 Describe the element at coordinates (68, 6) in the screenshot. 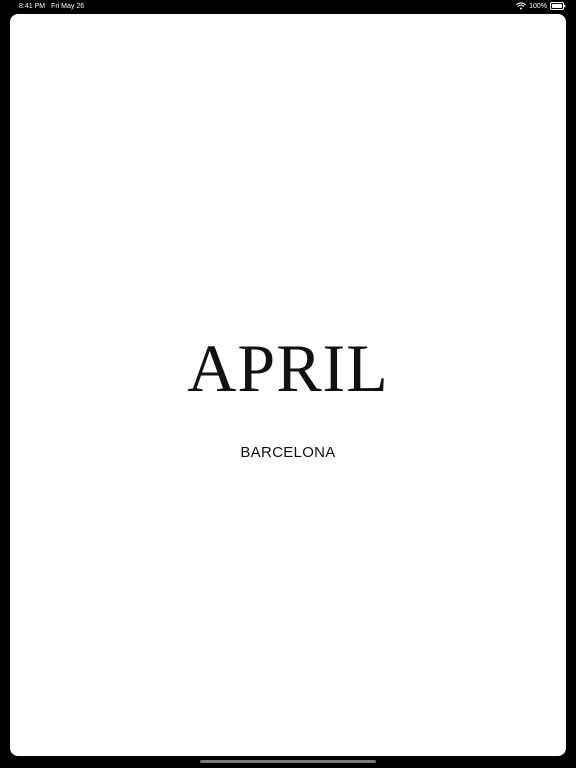

I see `status-date: Fri May 26` at that location.